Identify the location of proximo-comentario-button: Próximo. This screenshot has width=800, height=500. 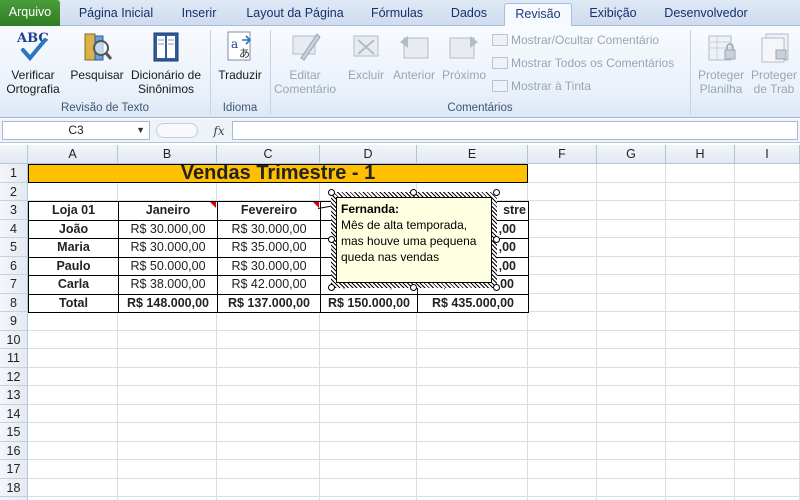
(464, 55).